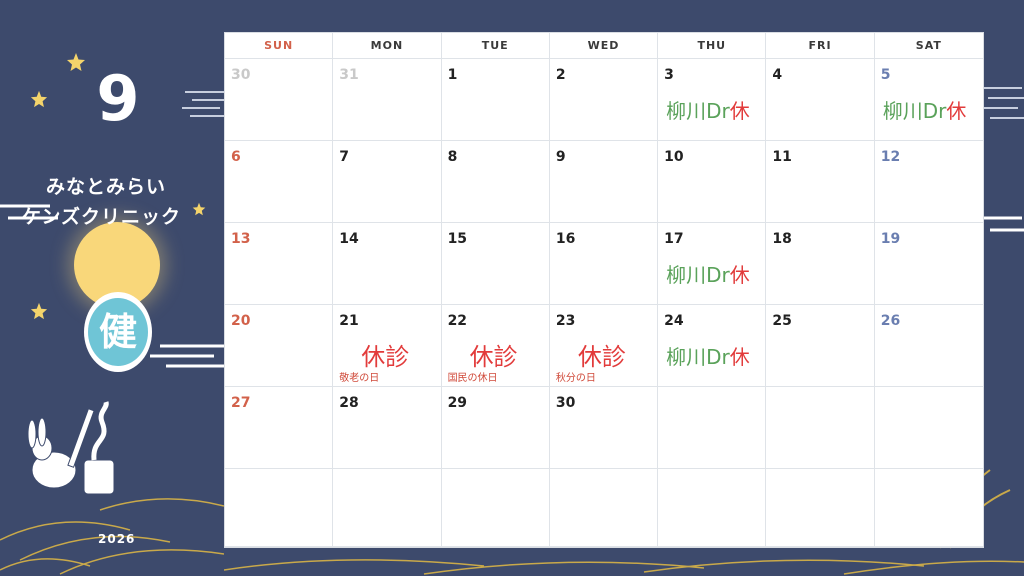 This screenshot has width=1024, height=576. Describe the element at coordinates (575, 378) in the screenshot. I see `holiday-name: 秋分の日` at that location.